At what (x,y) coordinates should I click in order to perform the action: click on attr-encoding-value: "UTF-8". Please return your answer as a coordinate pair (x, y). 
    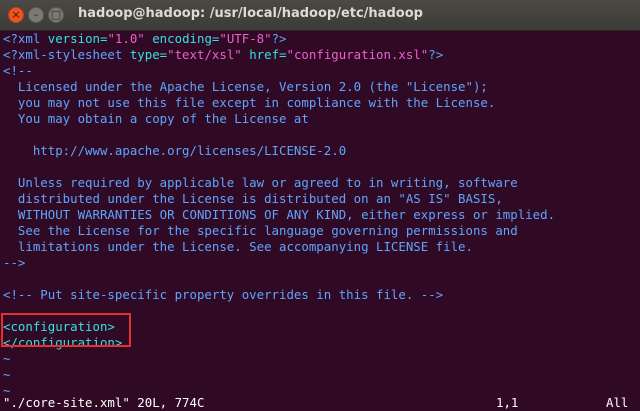
    Looking at the image, I should click on (245, 38).